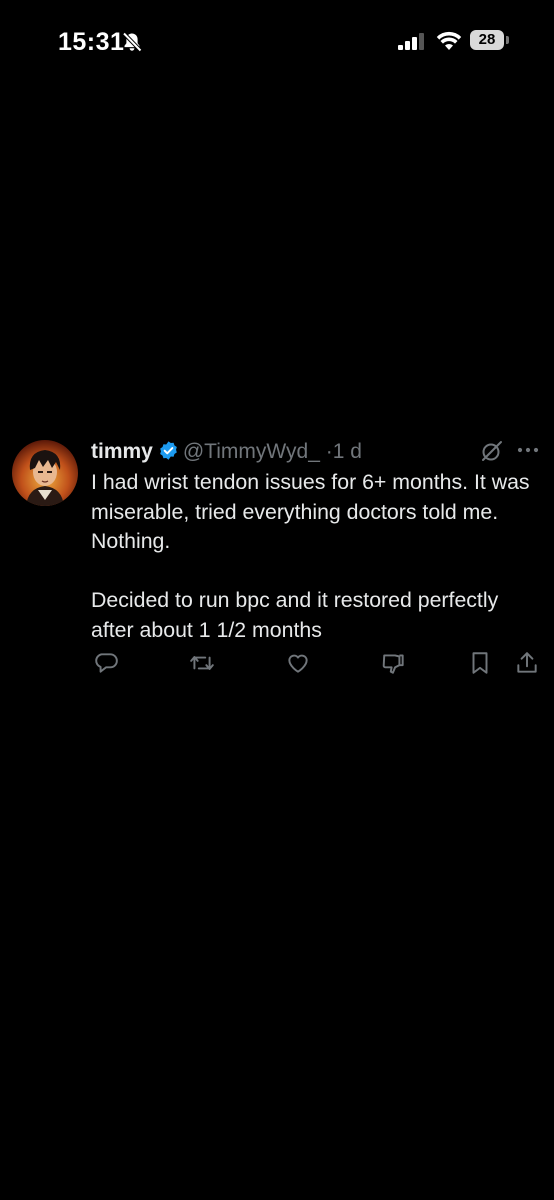 This screenshot has width=554, height=1200. I want to click on grok-icon, so click(492, 451).